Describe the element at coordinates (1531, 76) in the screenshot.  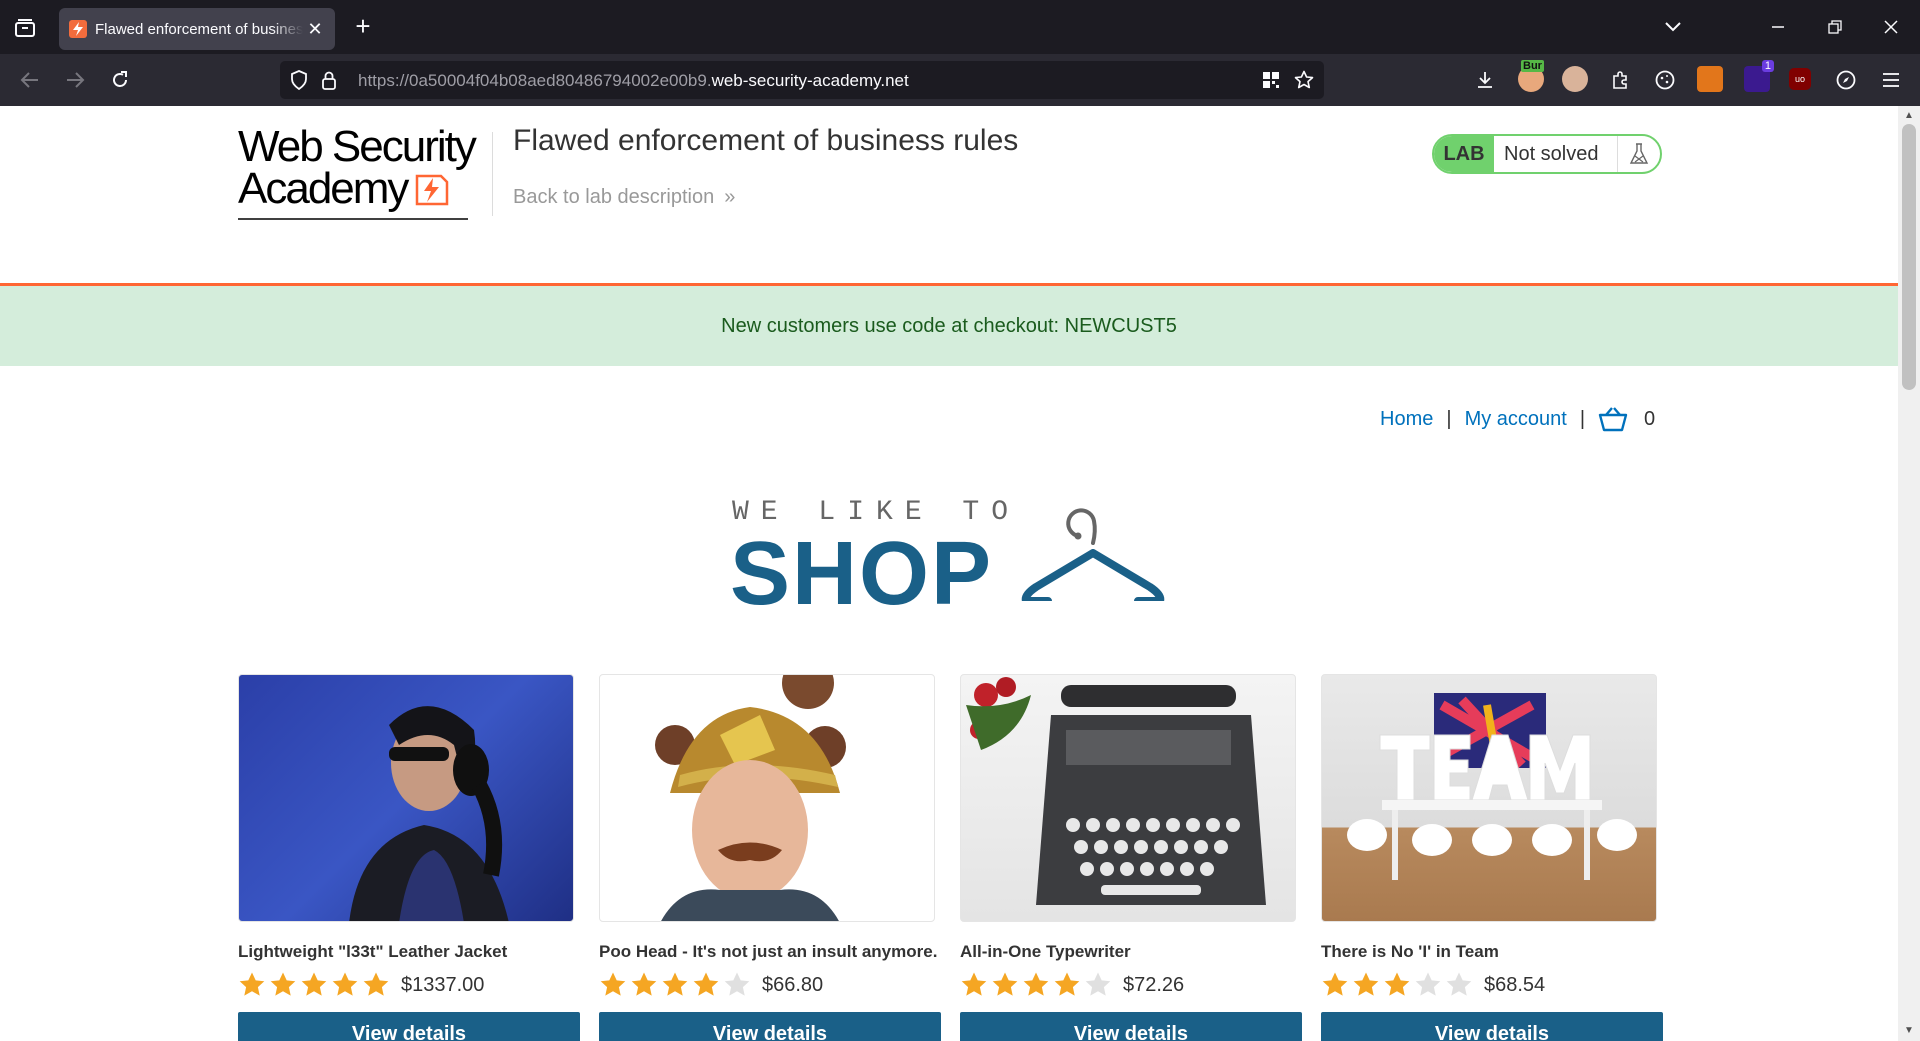
I see `burp-extension-icon: Bur` at that location.